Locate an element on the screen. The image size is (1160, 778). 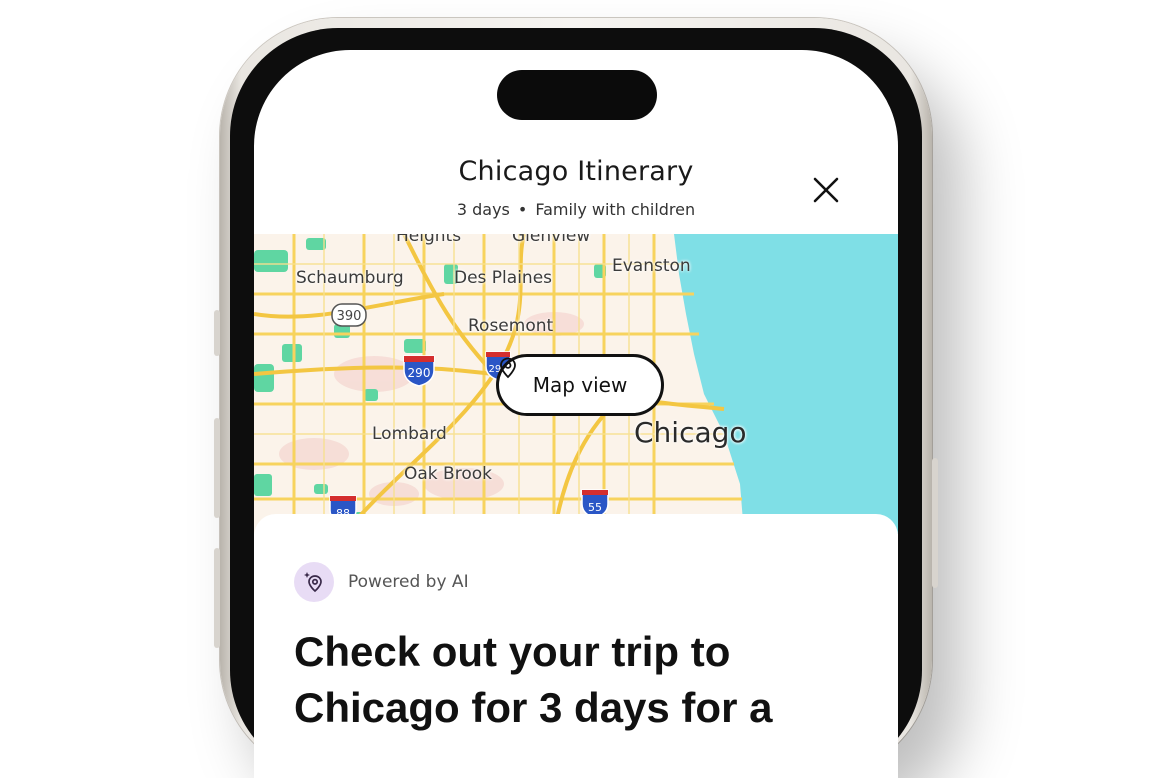
map-label-evanston: Evanston is located at coordinates (651, 266).